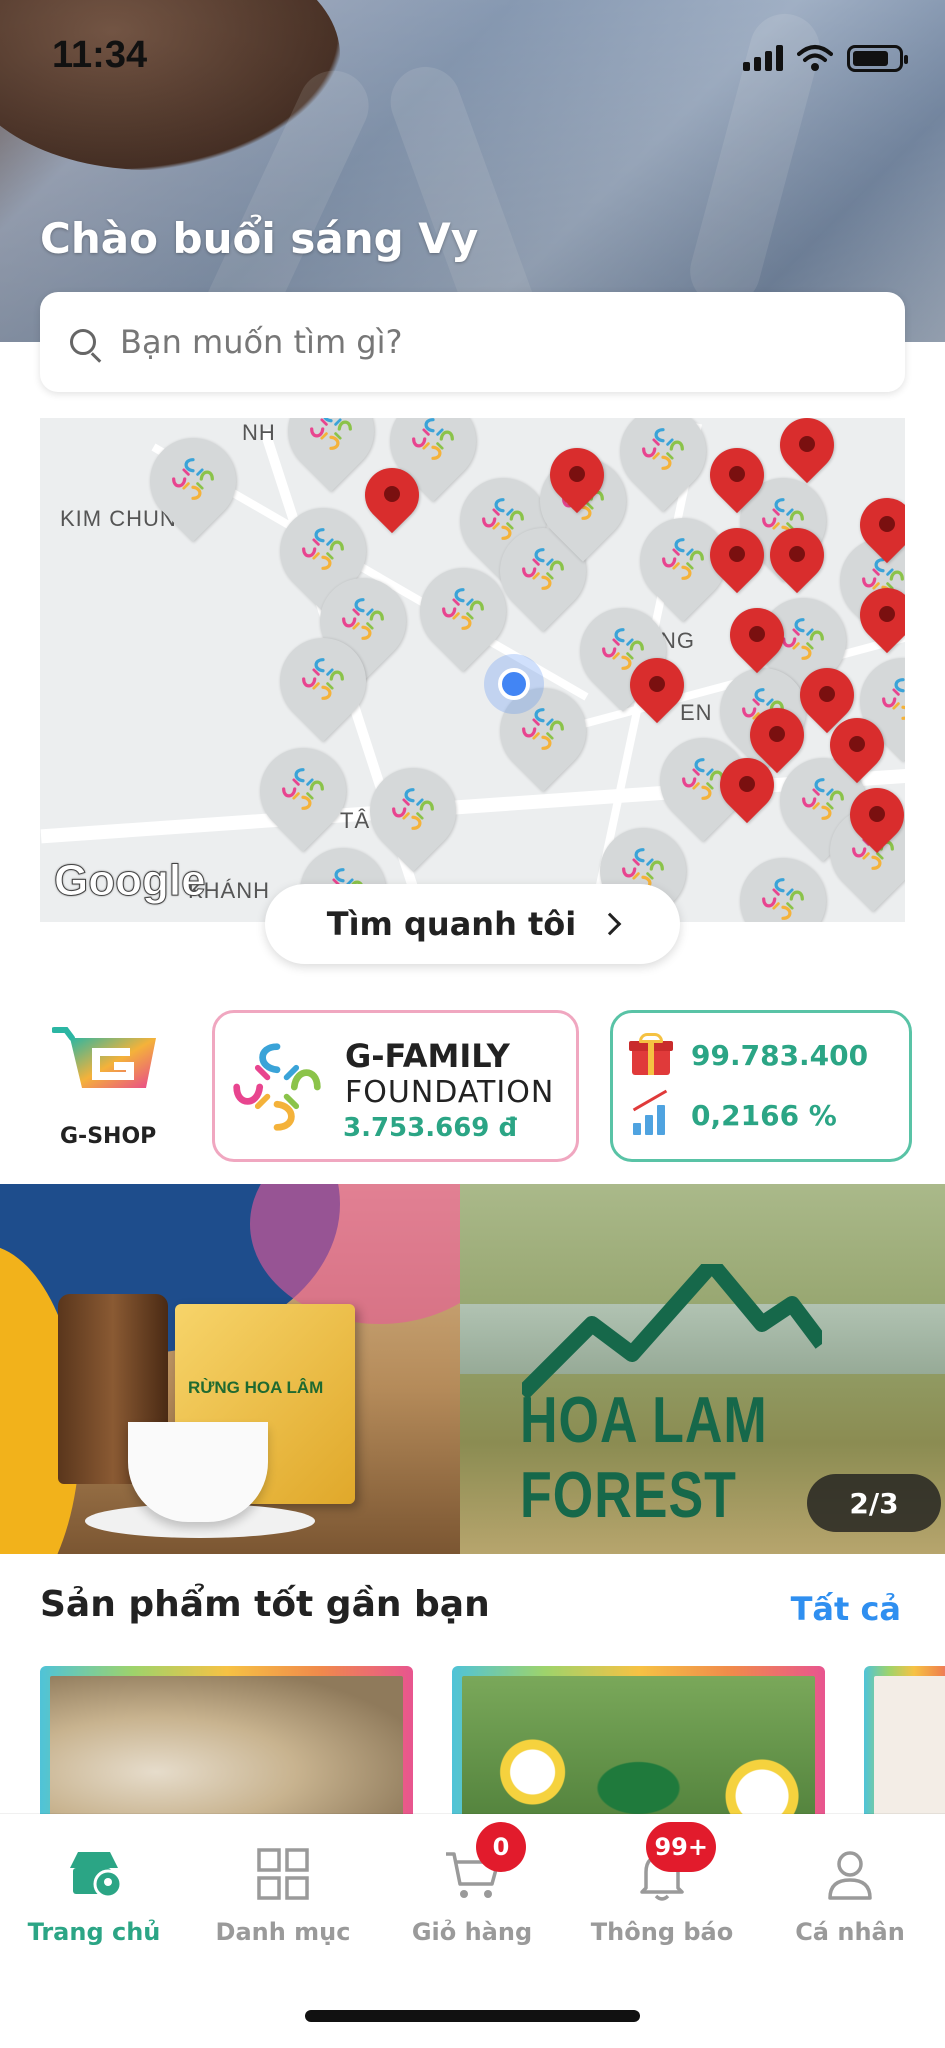  I want to click on section-title: Sản phẩm tốt gần bạn, so click(265, 1604).